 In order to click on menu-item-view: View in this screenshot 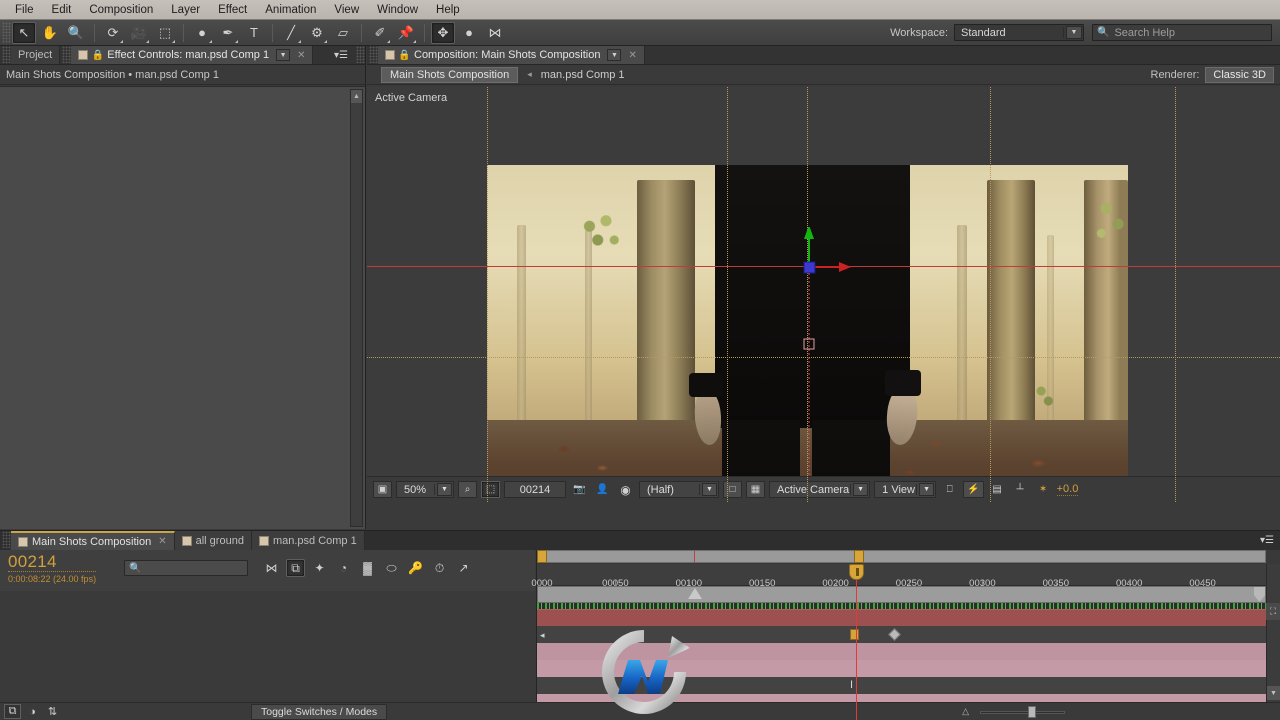, I will do `click(346, 10)`.